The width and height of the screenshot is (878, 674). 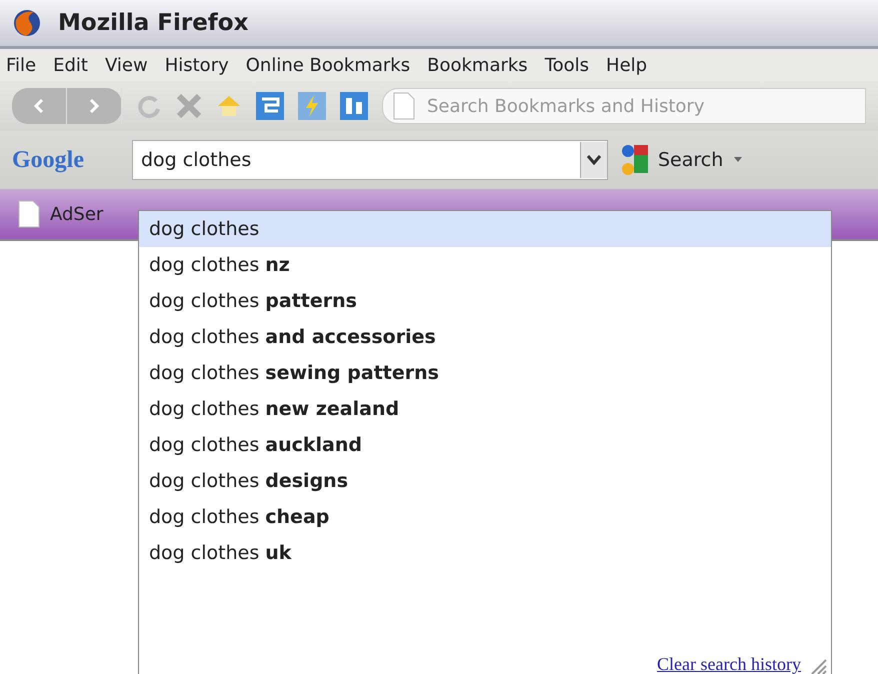 What do you see at coordinates (48, 160) in the screenshot?
I see `google-logo: Google` at bounding box center [48, 160].